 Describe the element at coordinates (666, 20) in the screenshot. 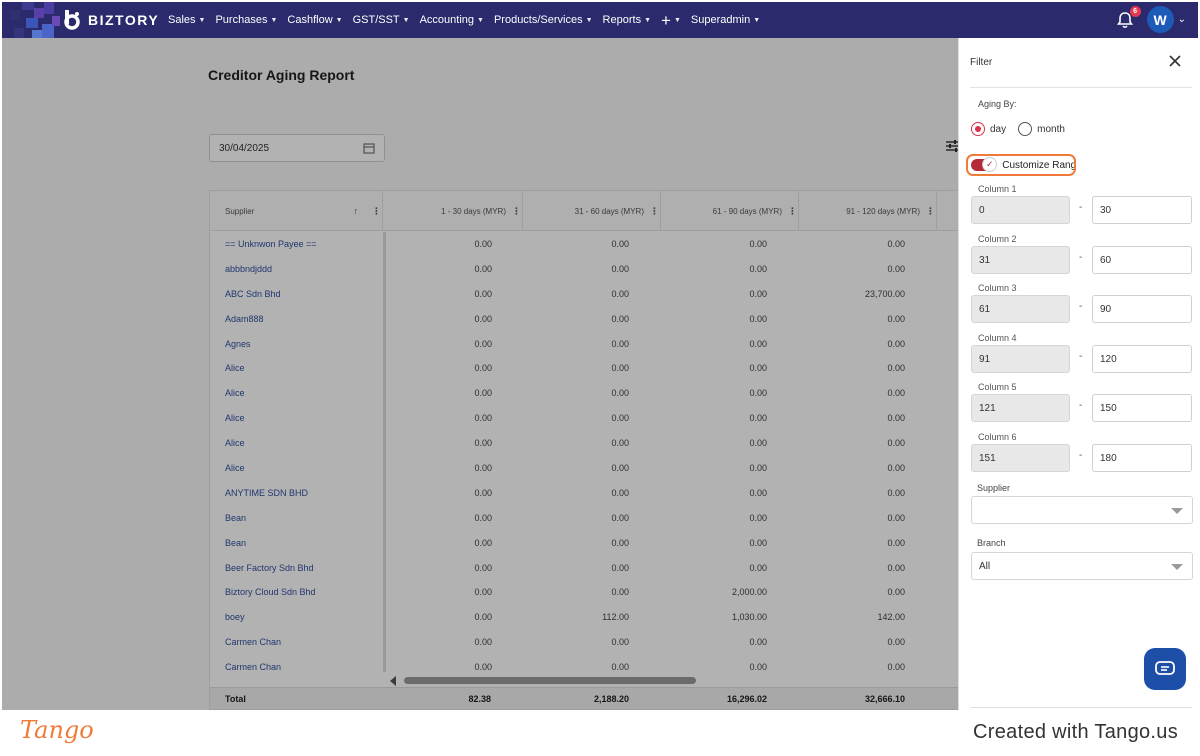

I see `plus-icon: +` at that location.